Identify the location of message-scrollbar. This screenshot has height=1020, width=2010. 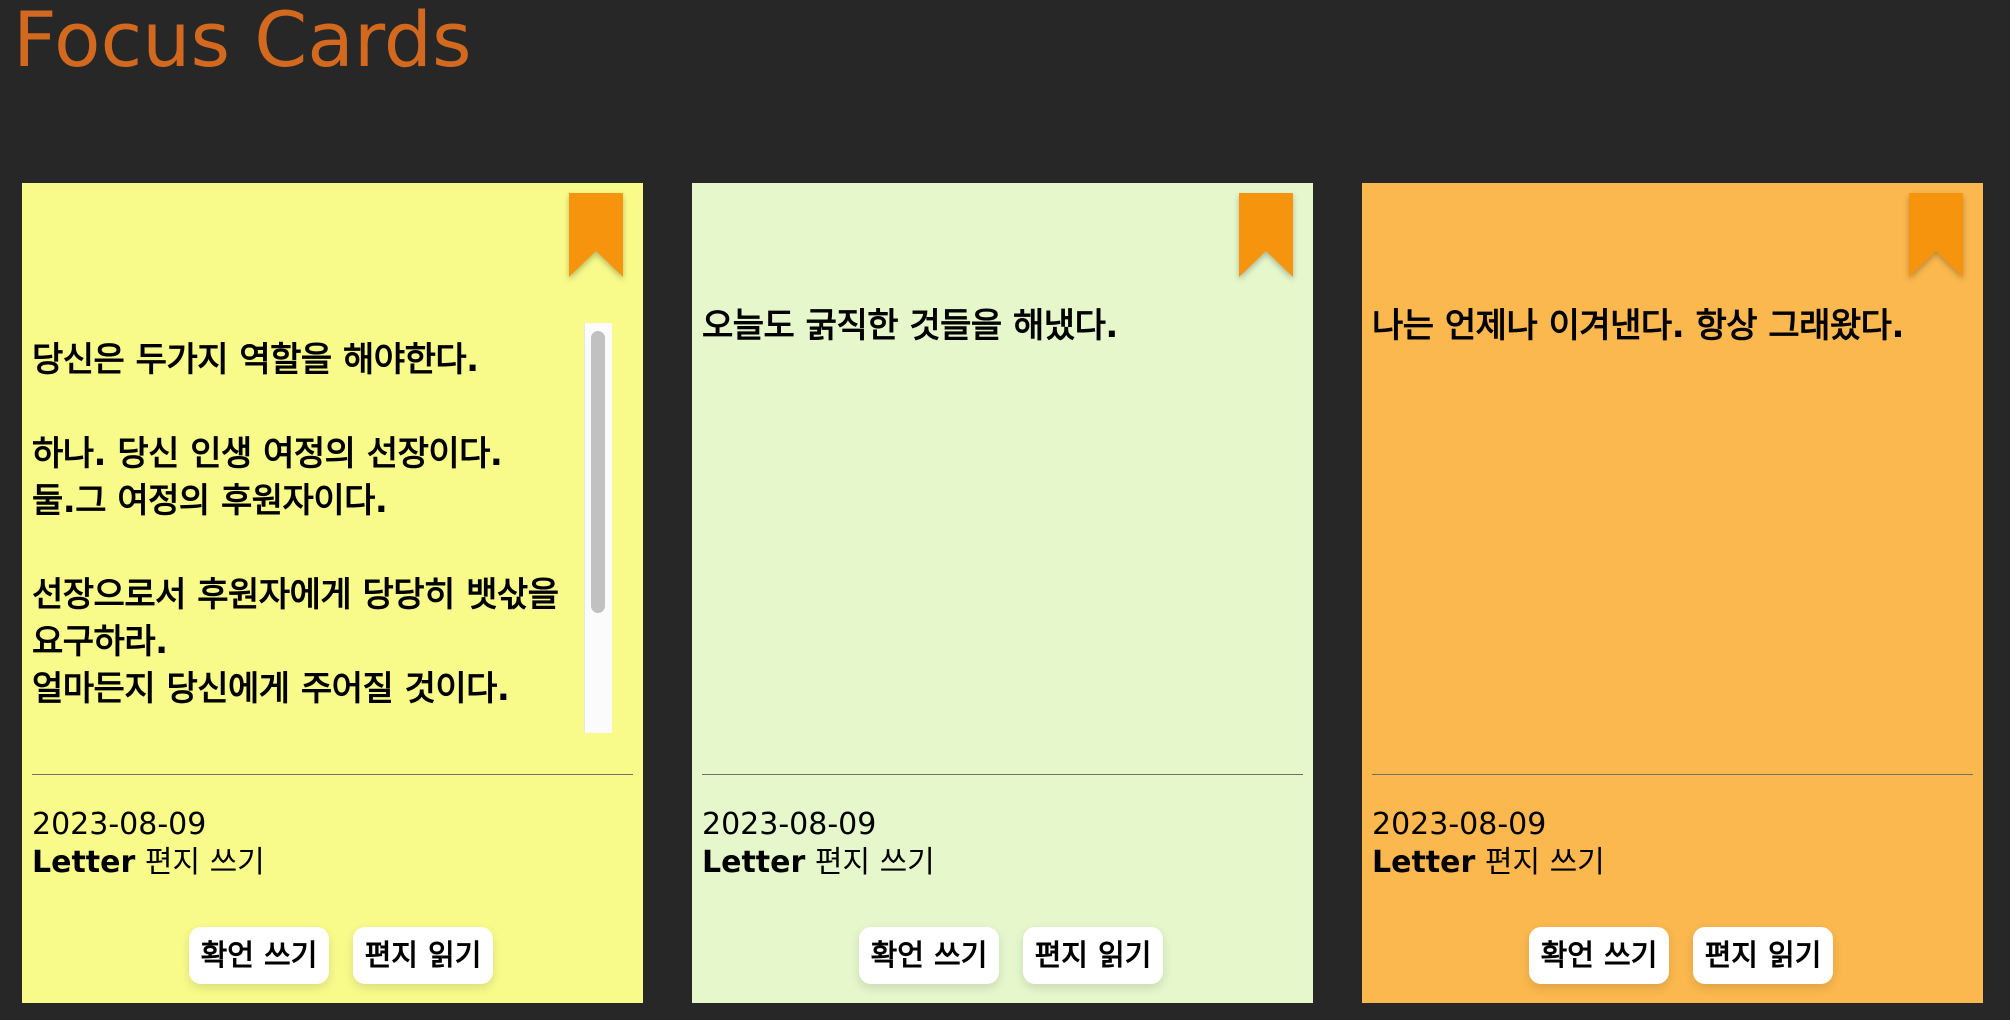
(598, 528).